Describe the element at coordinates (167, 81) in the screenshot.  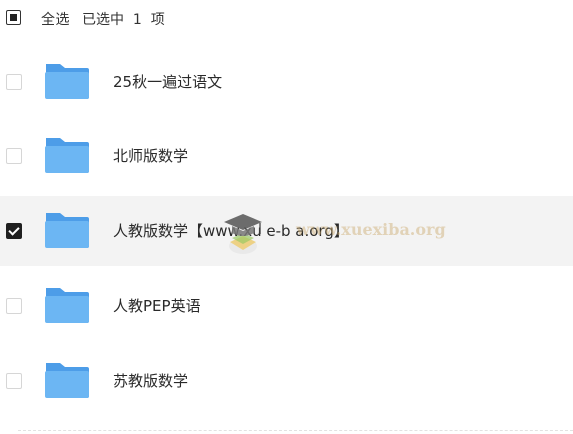
I see `file-name: 25秋一遍过语文` at that location.